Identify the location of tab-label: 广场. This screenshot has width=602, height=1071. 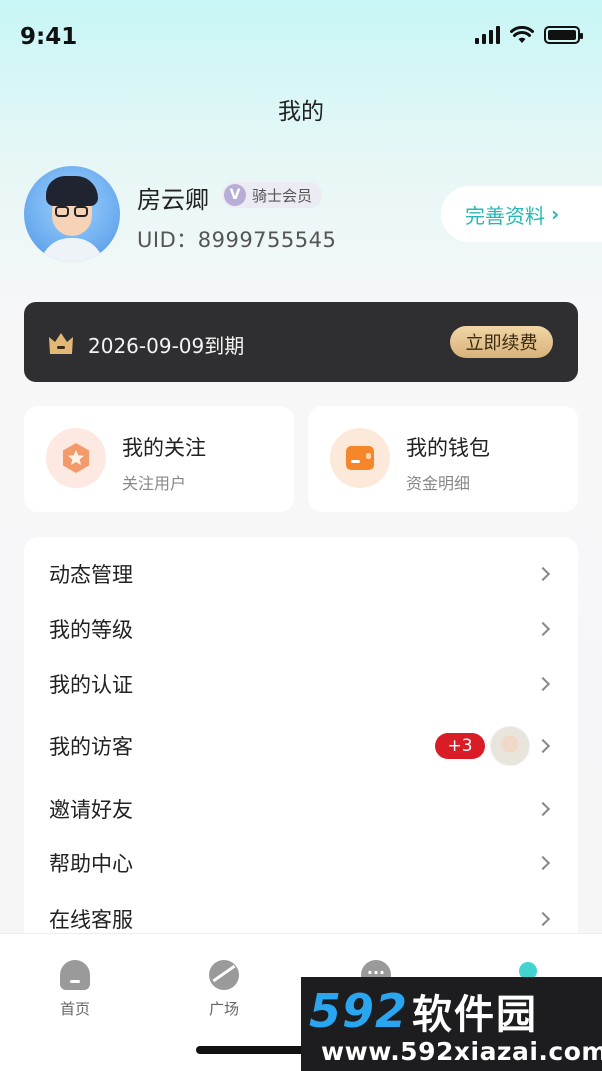
(223, 1009).